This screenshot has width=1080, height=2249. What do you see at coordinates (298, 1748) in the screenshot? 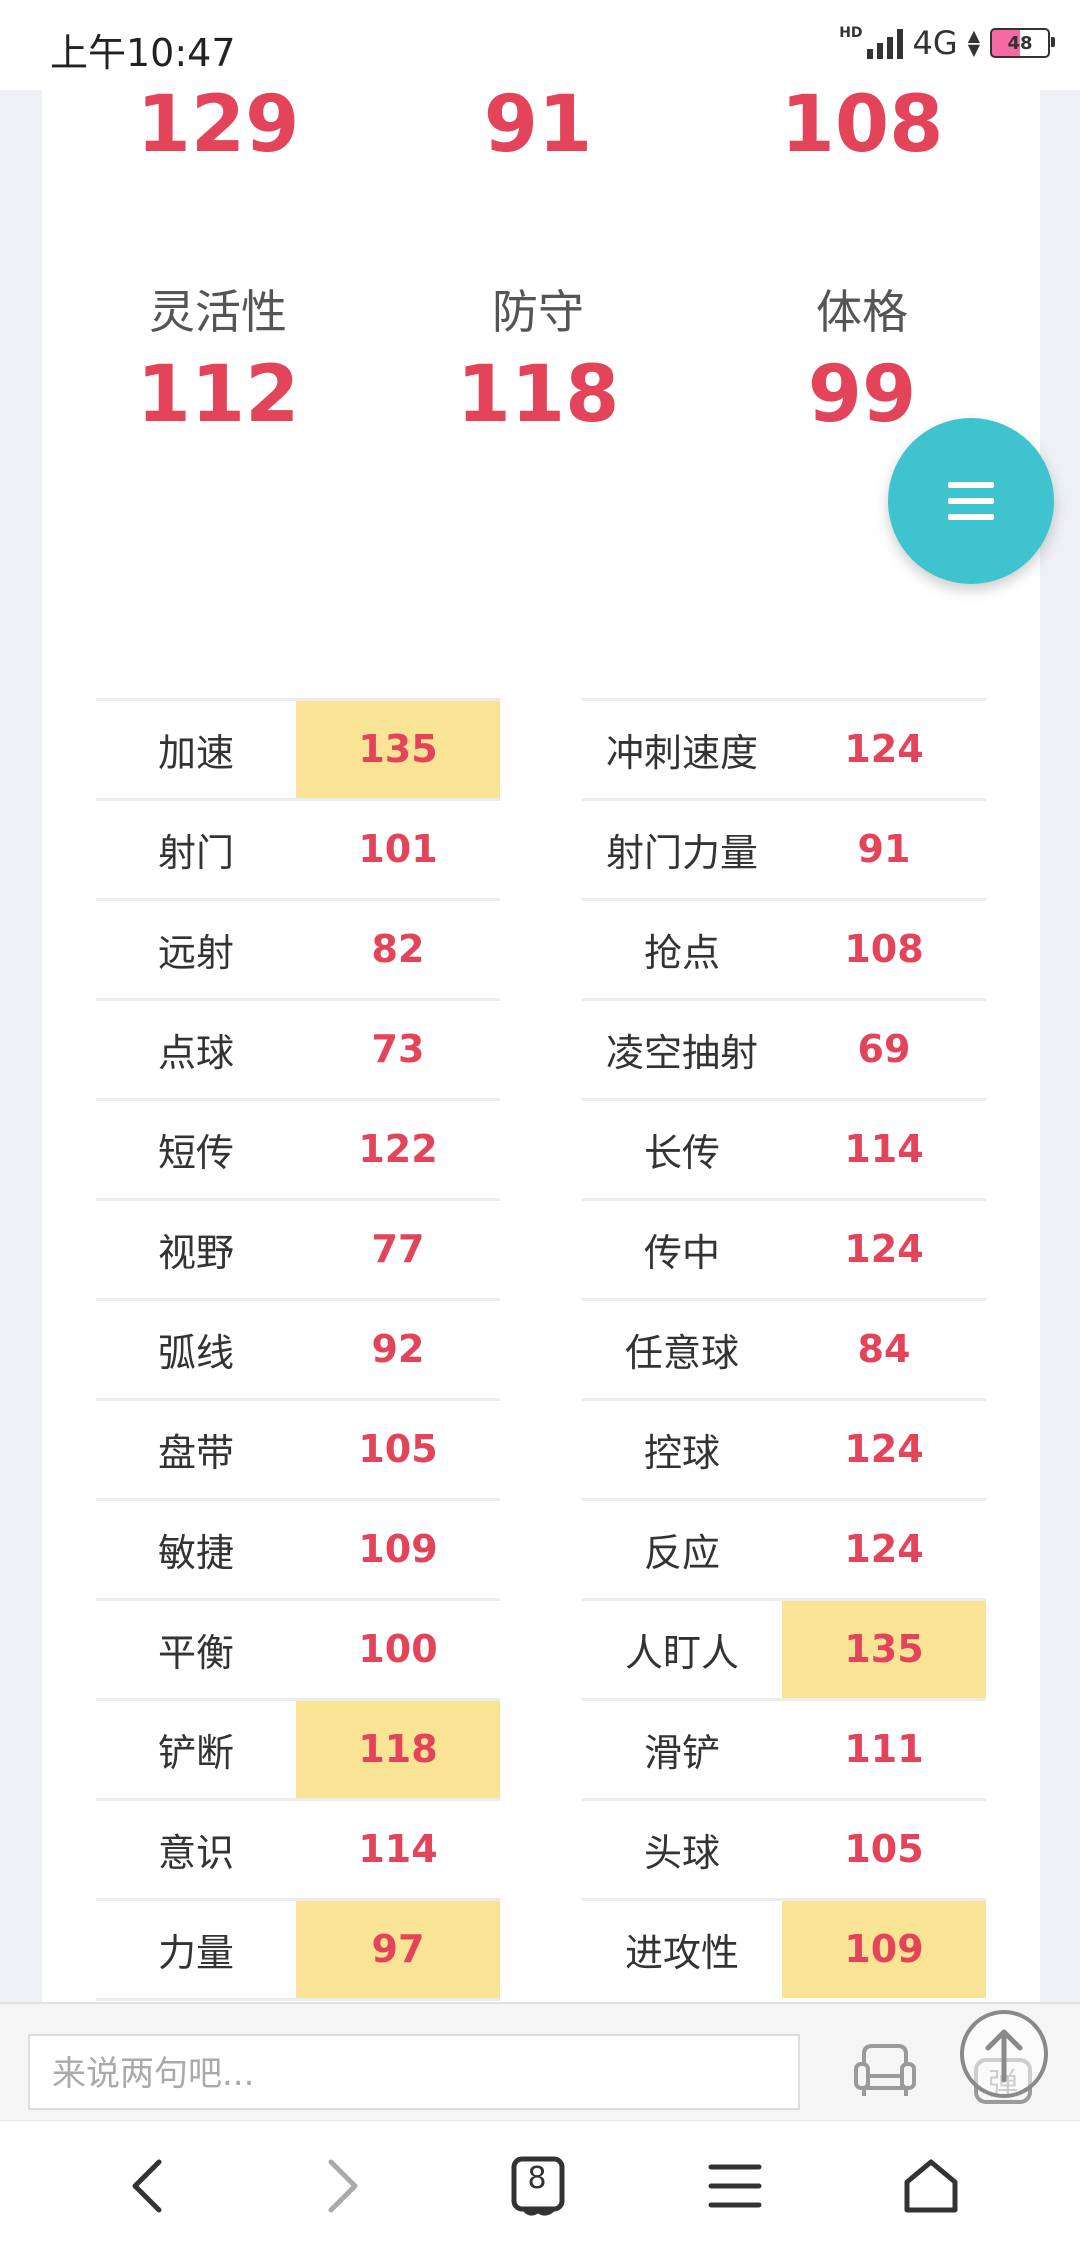
I see `attribute-row: 铲断 118` at bounding box center [298, 1748].